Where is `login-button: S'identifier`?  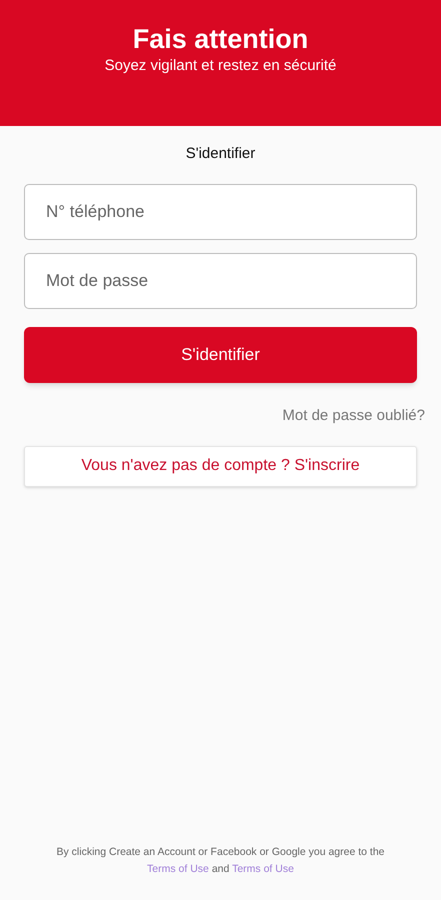 login-button: S'identifier is located at coordinates (220, 355).